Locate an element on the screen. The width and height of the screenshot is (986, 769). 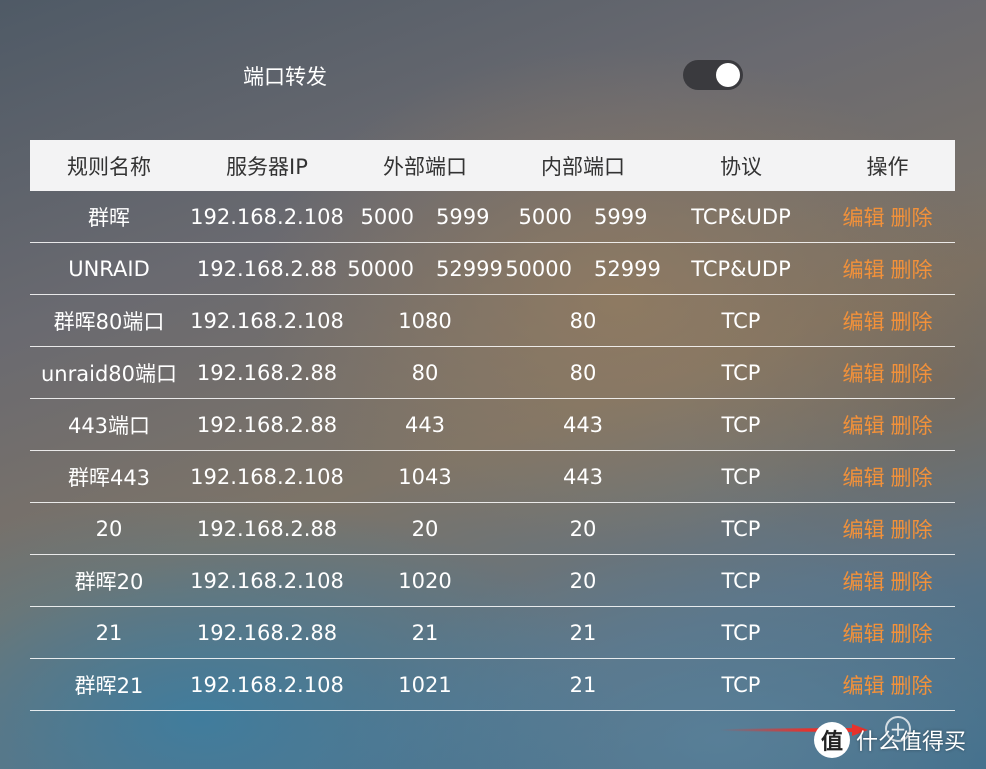
rule-name: 群晖20 is located at coordinates (109, 581).